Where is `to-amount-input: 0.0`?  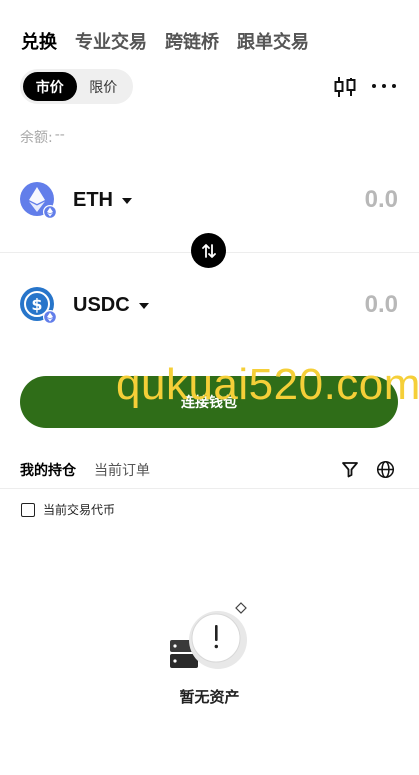
to-amount-input: 0.0 is located at coordinates (381, 305).